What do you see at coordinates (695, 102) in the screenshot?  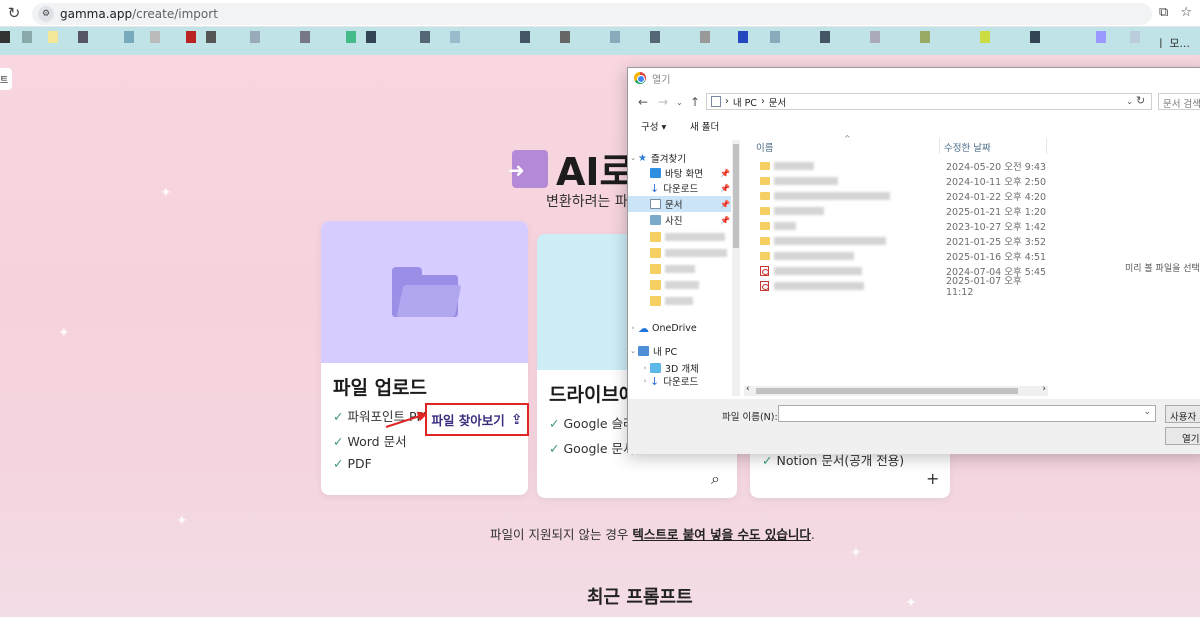 I see `up-arrow-icon: ↑` at bounding box center [695, 102].